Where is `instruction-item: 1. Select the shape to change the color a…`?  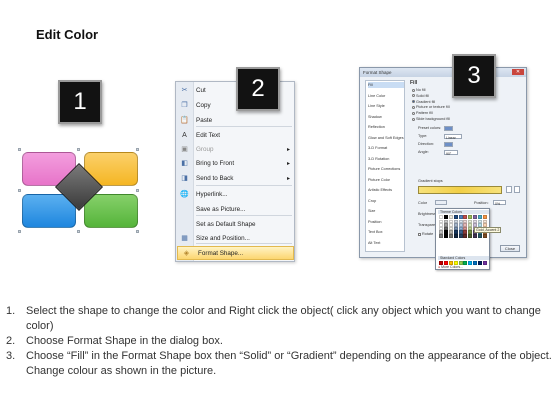
instruction-item: 1. Select the shape to change the color a… is located at coordinates (280, 319).